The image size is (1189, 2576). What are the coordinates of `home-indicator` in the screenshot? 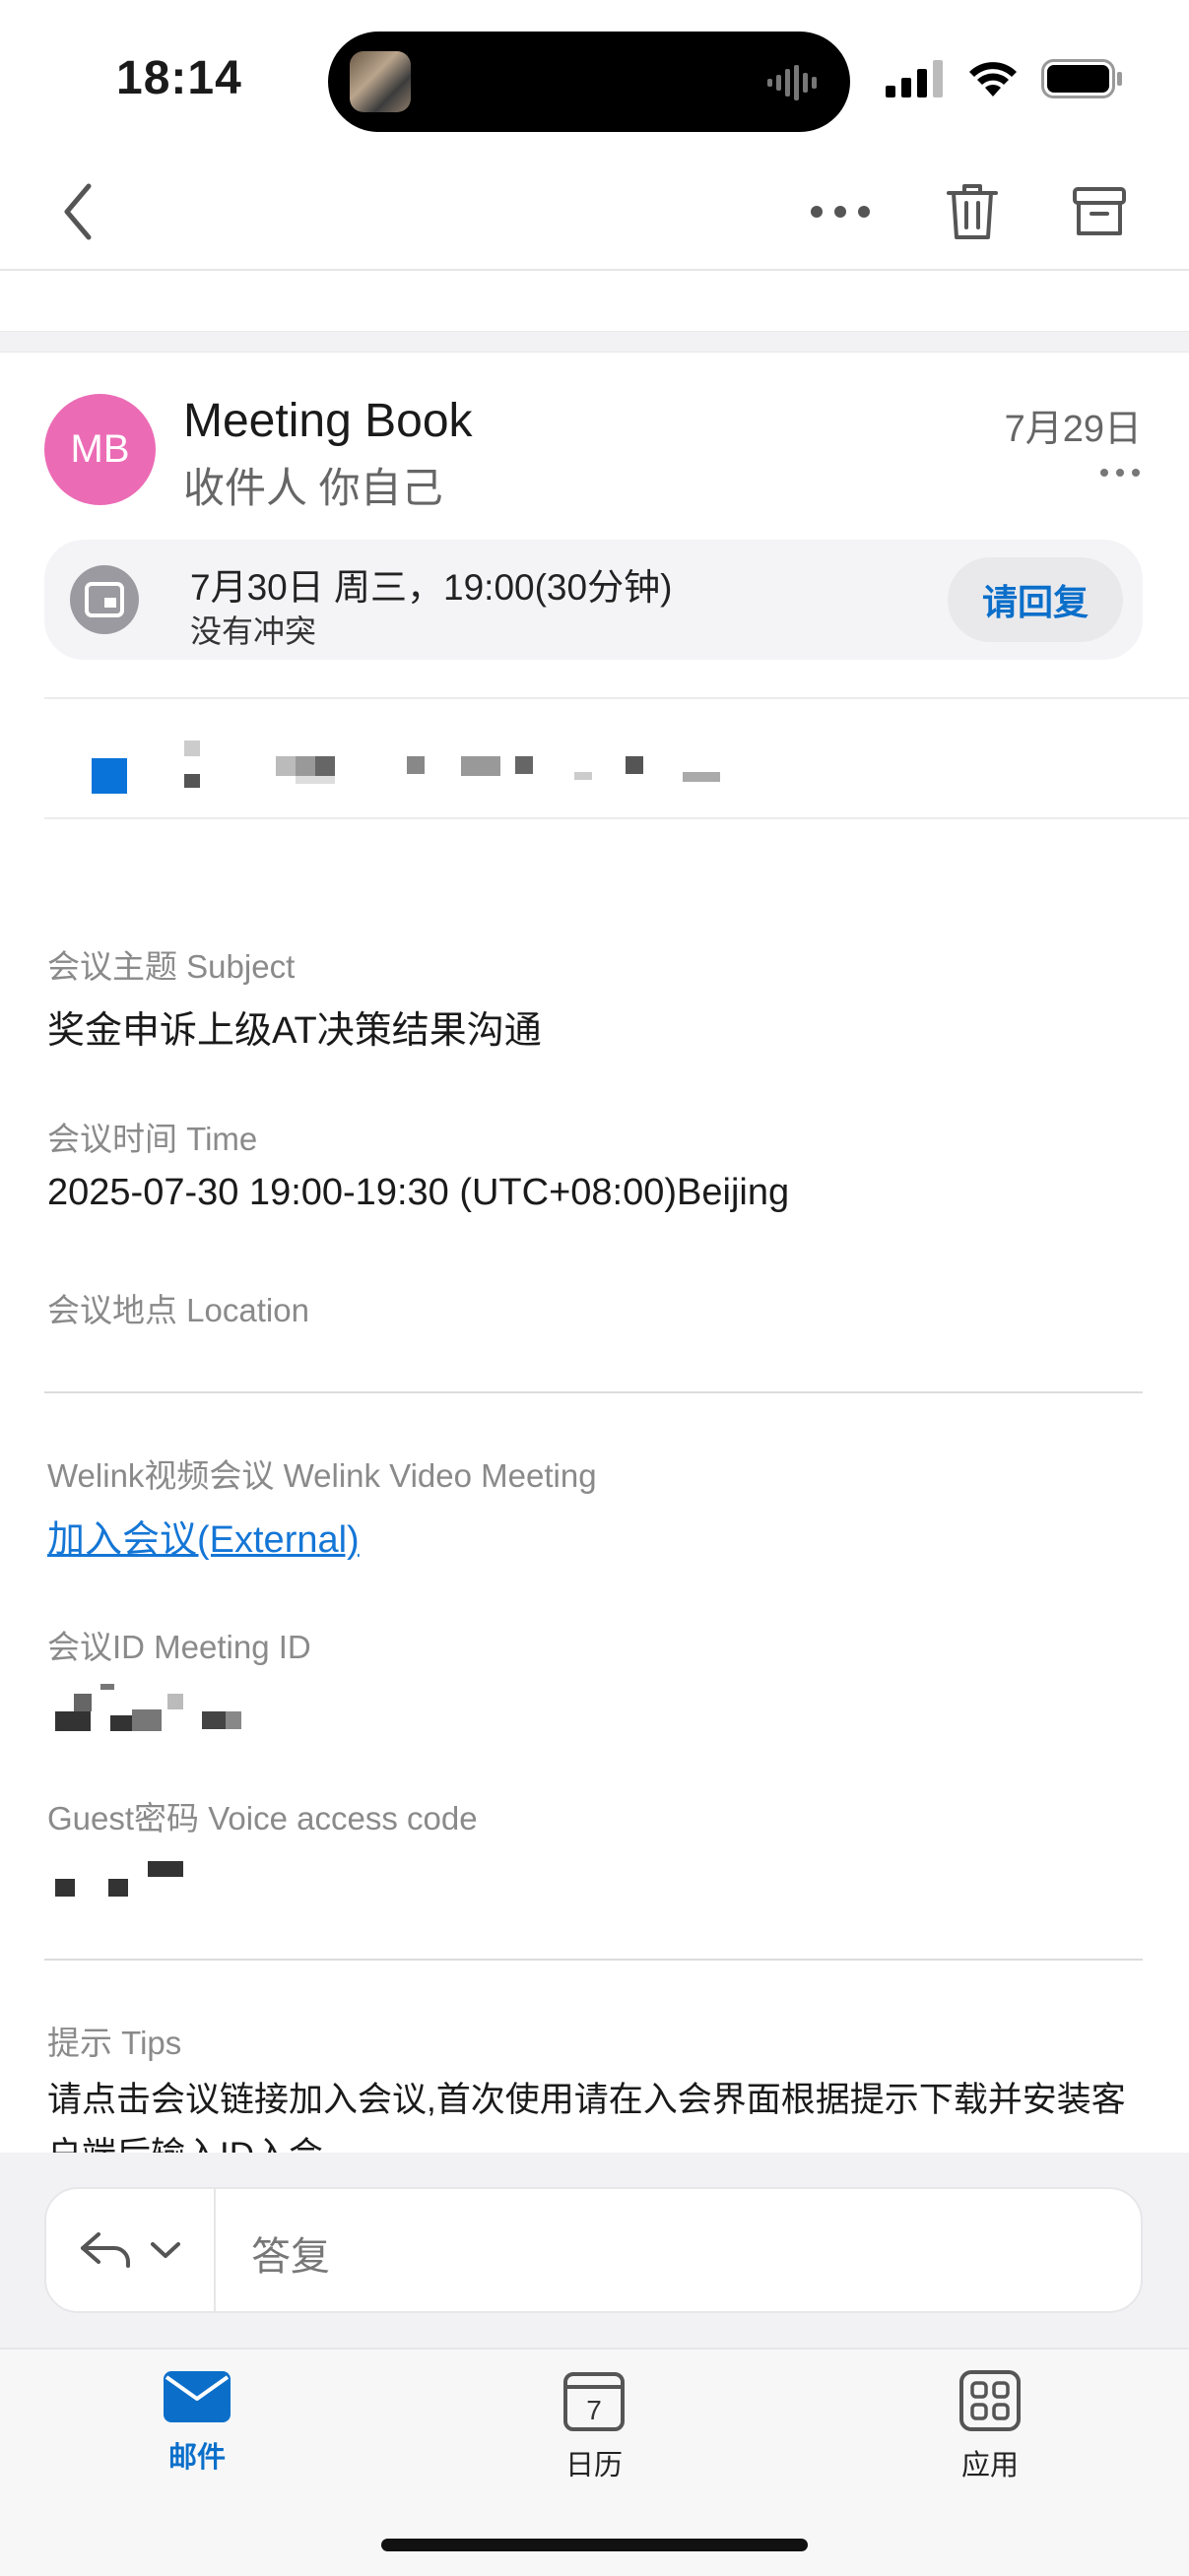 It's located at (594, 2545).